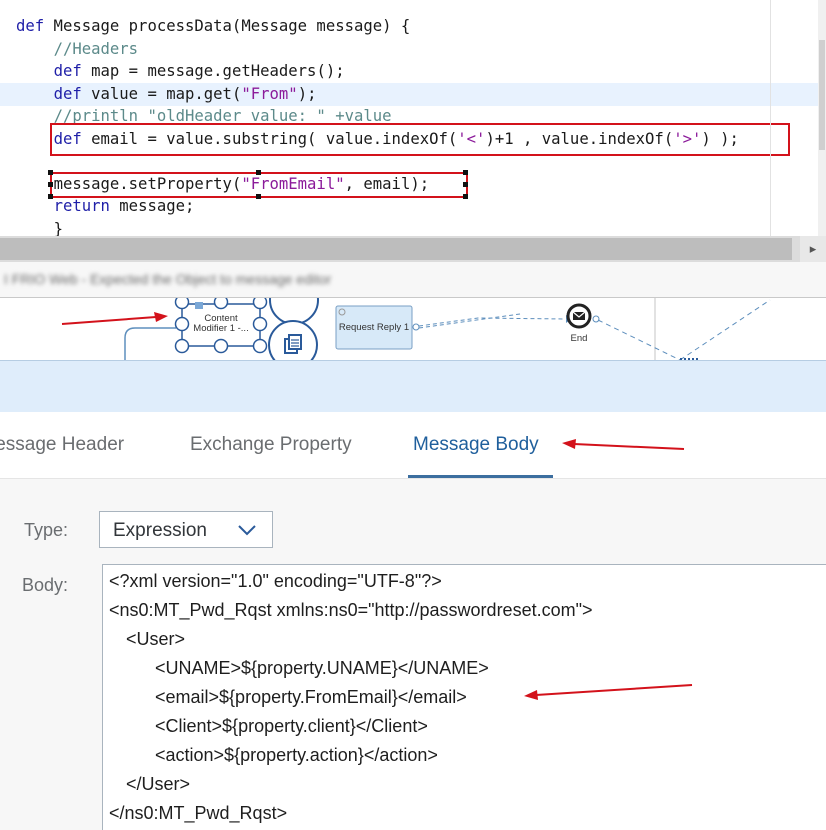 Image resolution: width=826 pixels, height=830 pixels. What do you see at coordinates (409, 94) in the screenshot?
I see `code-line-4: def value = map.get("From");` at bounding box center [409, 94].